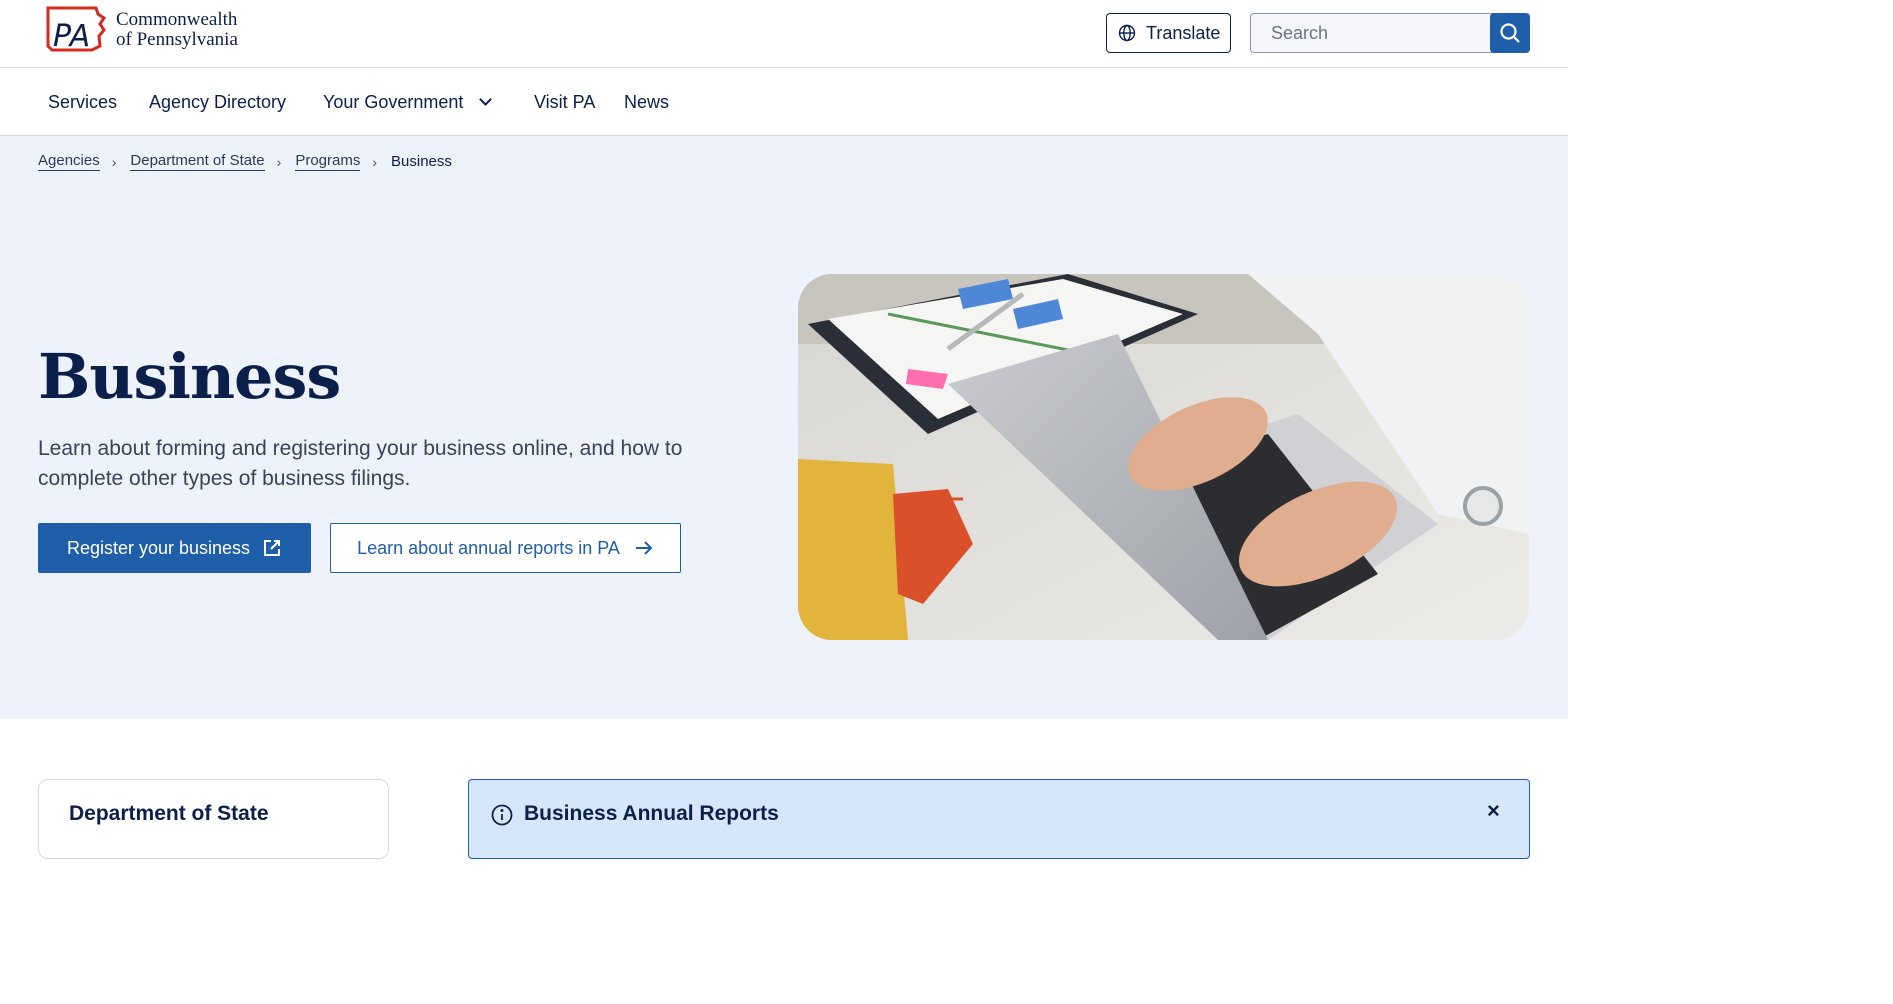  What do you see at coordinates (651, 813) in the screenshot?
I see `alert-title: Business Annual Reports` at bounding box center [651, 813].